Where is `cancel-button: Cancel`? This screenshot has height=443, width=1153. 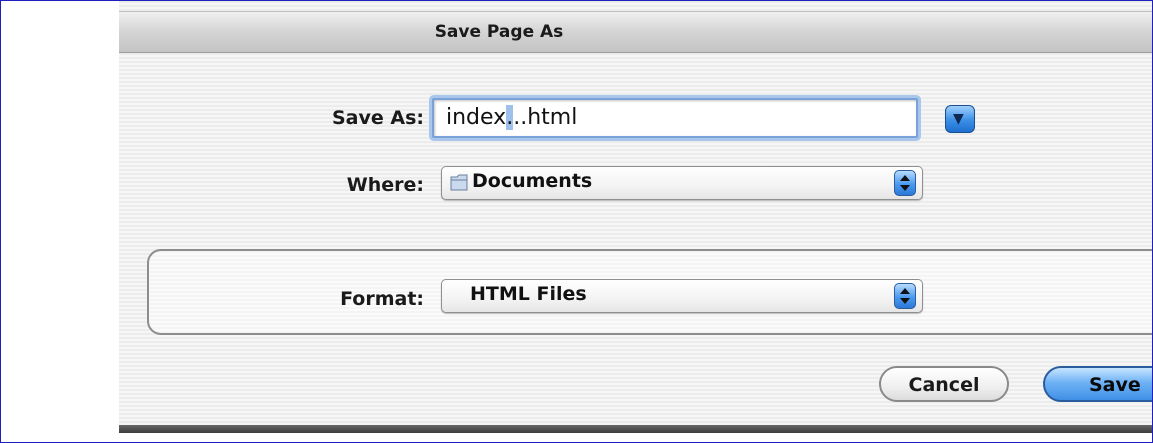 cancel-button: Cancel is located at coordinates (944, 384).